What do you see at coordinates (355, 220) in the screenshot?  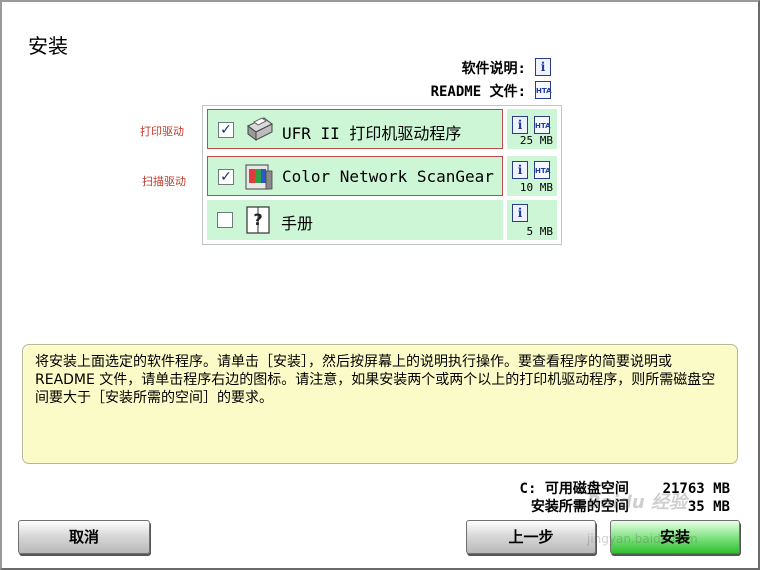 I see `list-item-manual: ? 手册` at bounding box center [355, 220].